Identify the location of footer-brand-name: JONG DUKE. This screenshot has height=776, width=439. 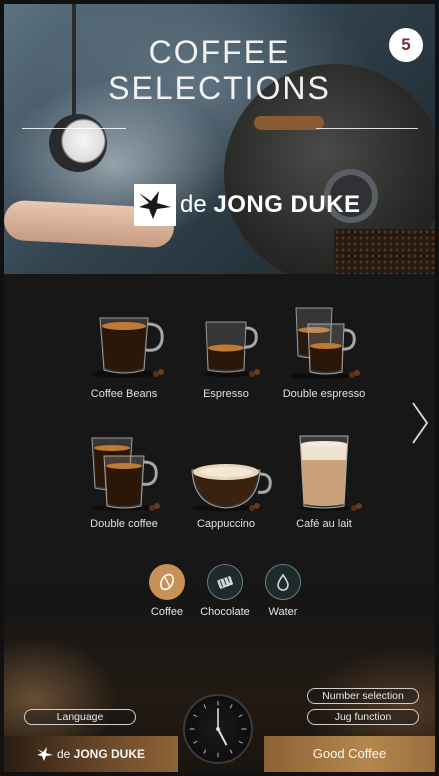
(109, 754).